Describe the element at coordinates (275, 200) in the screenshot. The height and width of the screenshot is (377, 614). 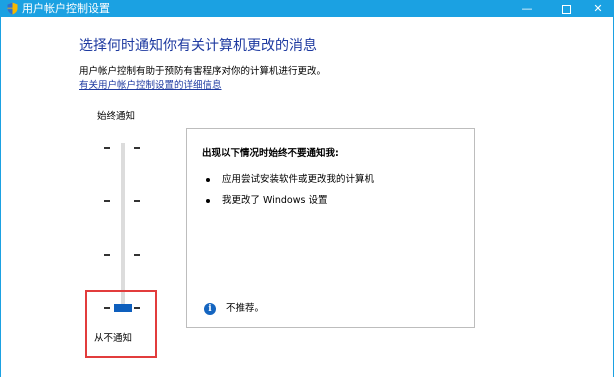
I see `panel-list-item-text: 我更改了 Windows 设置` at that location.